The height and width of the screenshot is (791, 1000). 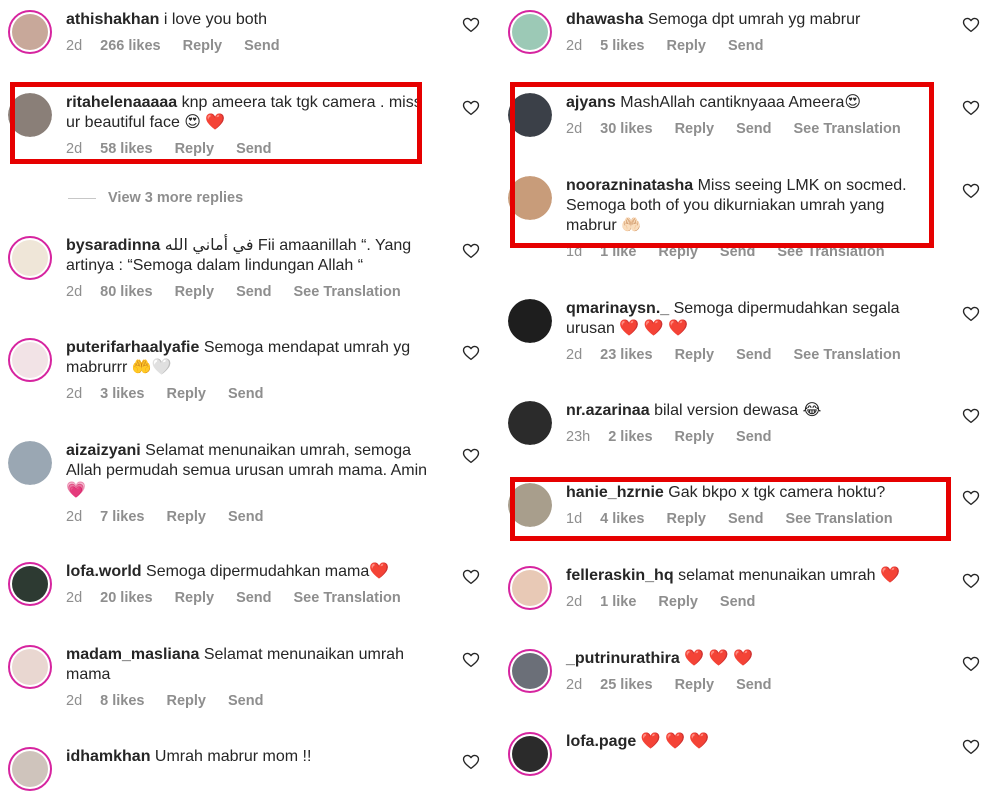 What do you see at coordinates (122, 394) in the screenshot?
I see `likes-count: 3 likes` at bounding box center [122, 394].